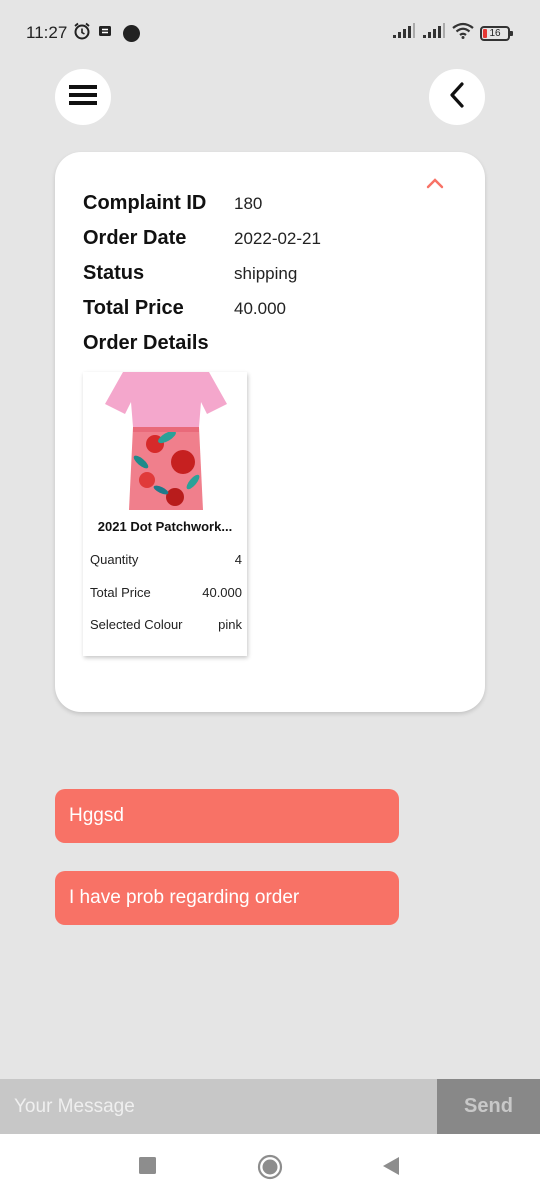 This screenshot has height=1200, width=540. I want to click on status-right: 16, so click(452, 33).